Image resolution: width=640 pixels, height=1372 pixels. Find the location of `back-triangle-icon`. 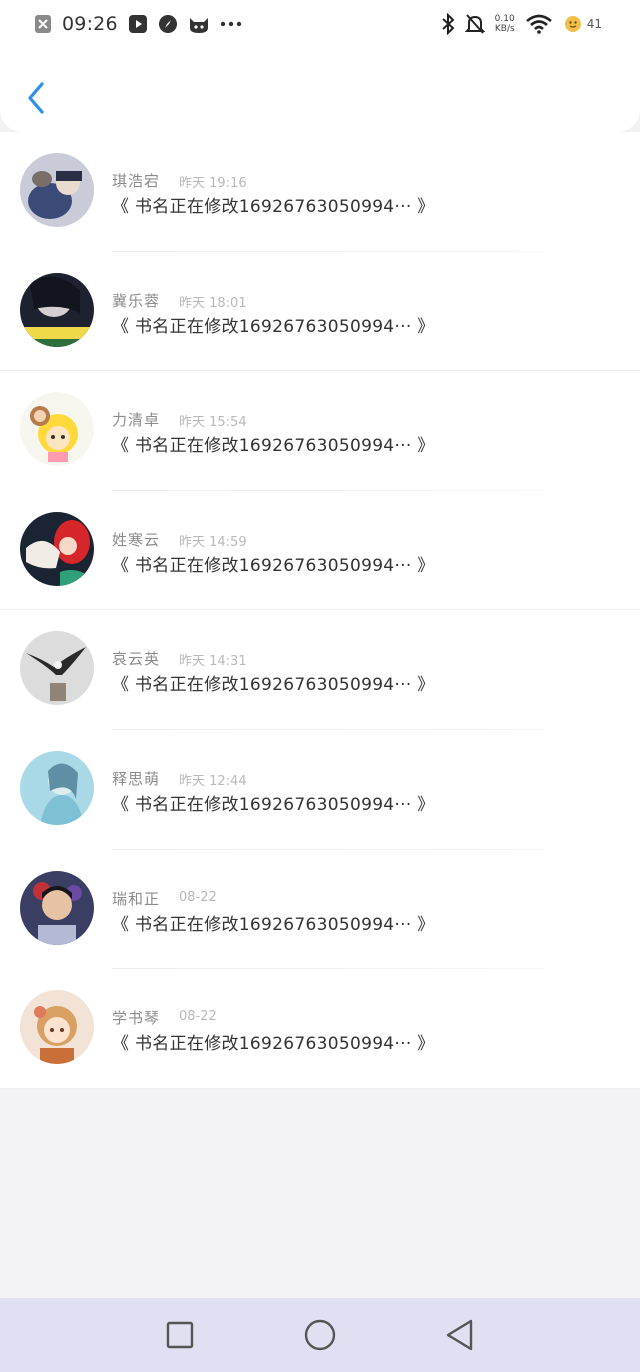

back-triangle-icon is located at coordinates (459, 1335).